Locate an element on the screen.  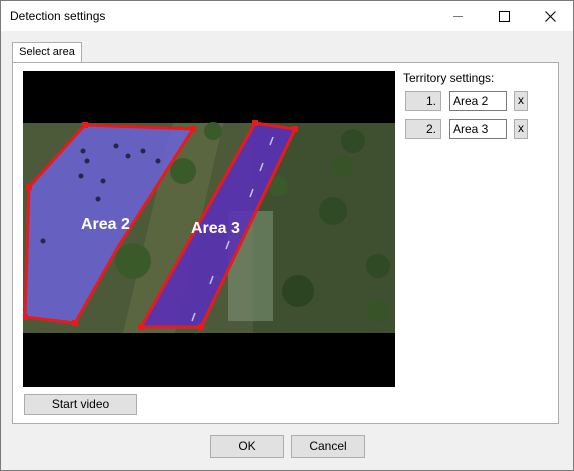
area-2-label: Area 2 is located at coordinates (105, 224).